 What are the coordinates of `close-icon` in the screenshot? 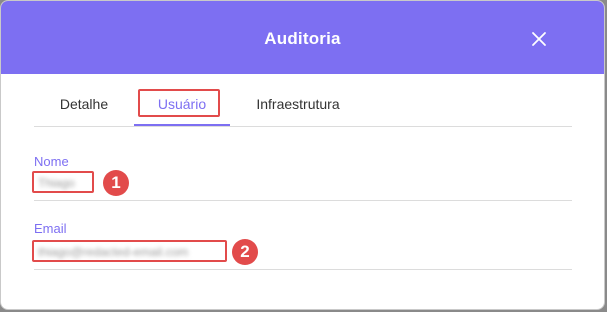 It's located at (539, 39).